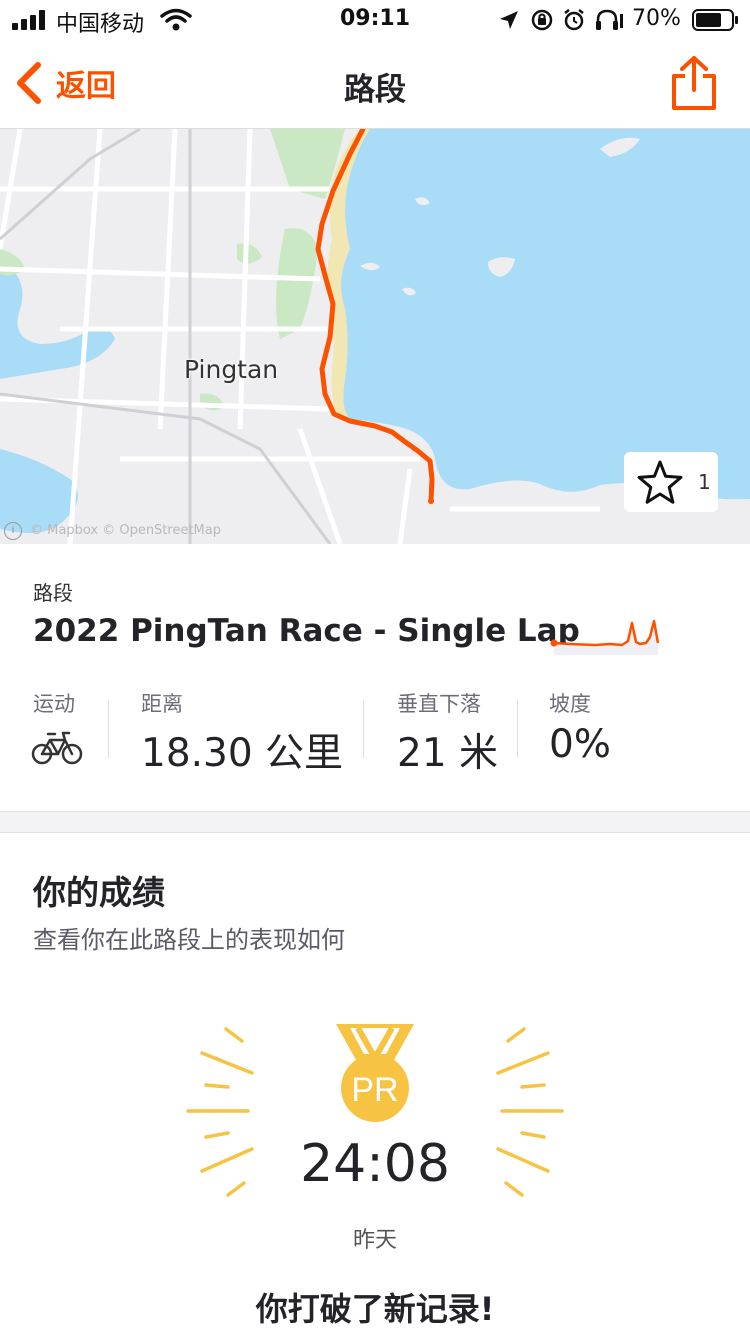 Image resolution: width=750 pixels, height=1334 pixels. Describe the element at coordinates (656, 18) in the screenshot. I see `battery-percentage: 70%` at that location.